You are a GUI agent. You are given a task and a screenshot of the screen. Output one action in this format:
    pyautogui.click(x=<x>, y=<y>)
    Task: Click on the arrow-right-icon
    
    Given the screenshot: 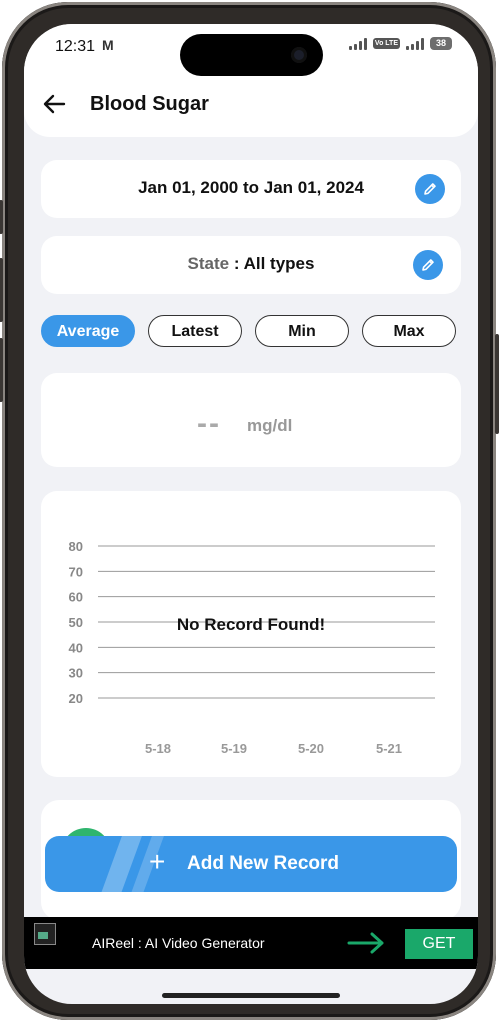 What is the action you would take?
    pyautogui.click(x=365, y=943)
    